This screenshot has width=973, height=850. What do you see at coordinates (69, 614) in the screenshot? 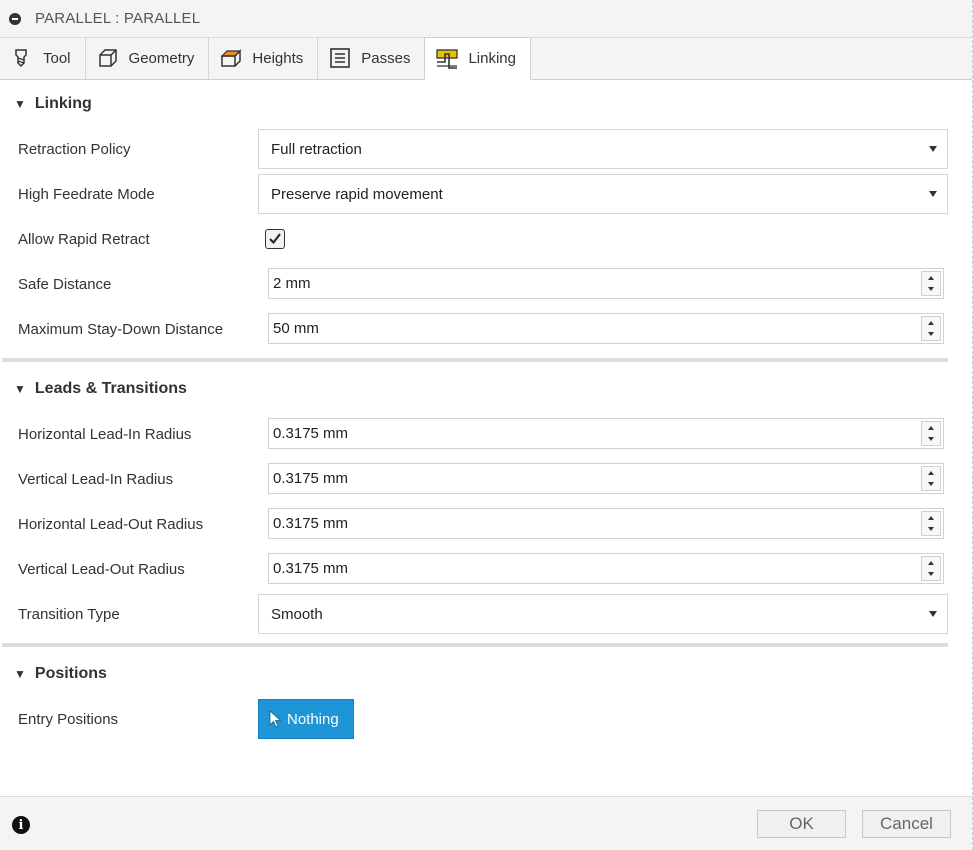
I see `transition-type-label: Transition Type` at bounding box center [69, 614].